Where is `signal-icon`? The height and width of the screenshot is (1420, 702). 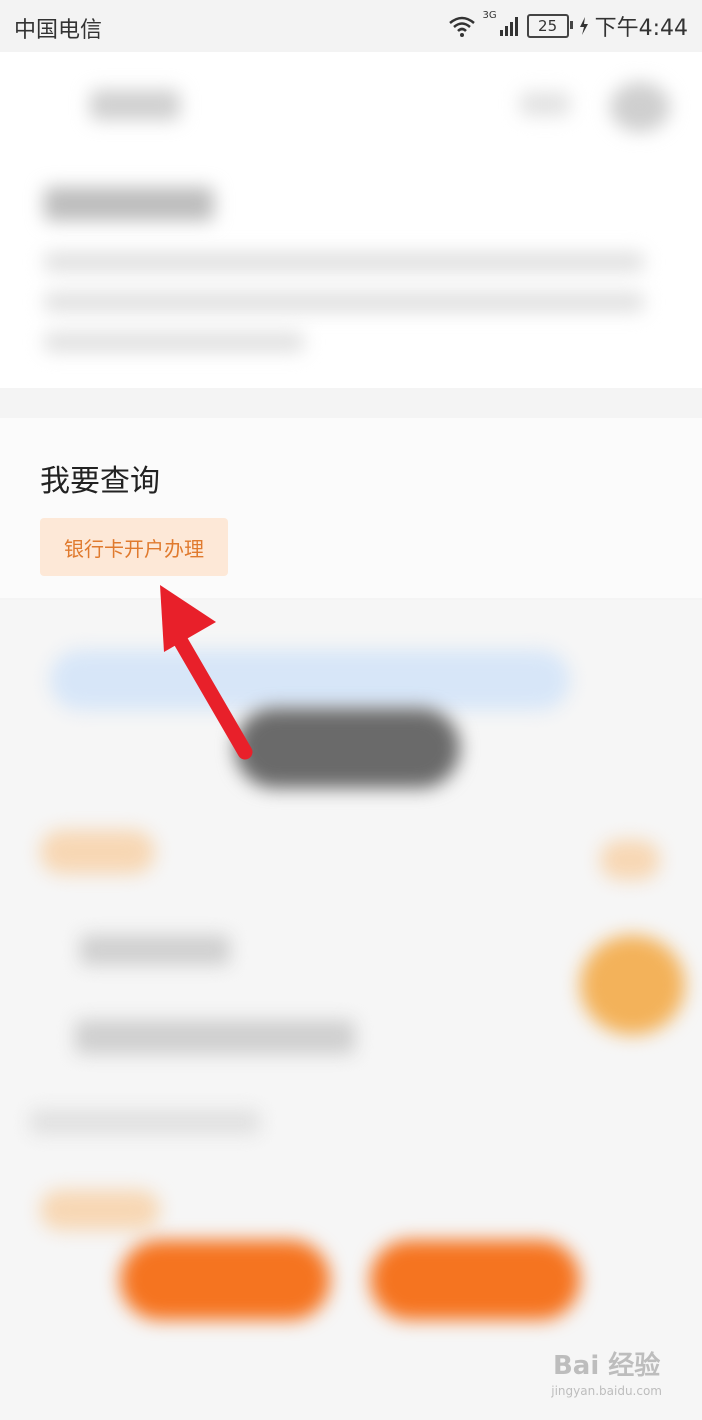 signal-icon is located at coordinates (508, 26).